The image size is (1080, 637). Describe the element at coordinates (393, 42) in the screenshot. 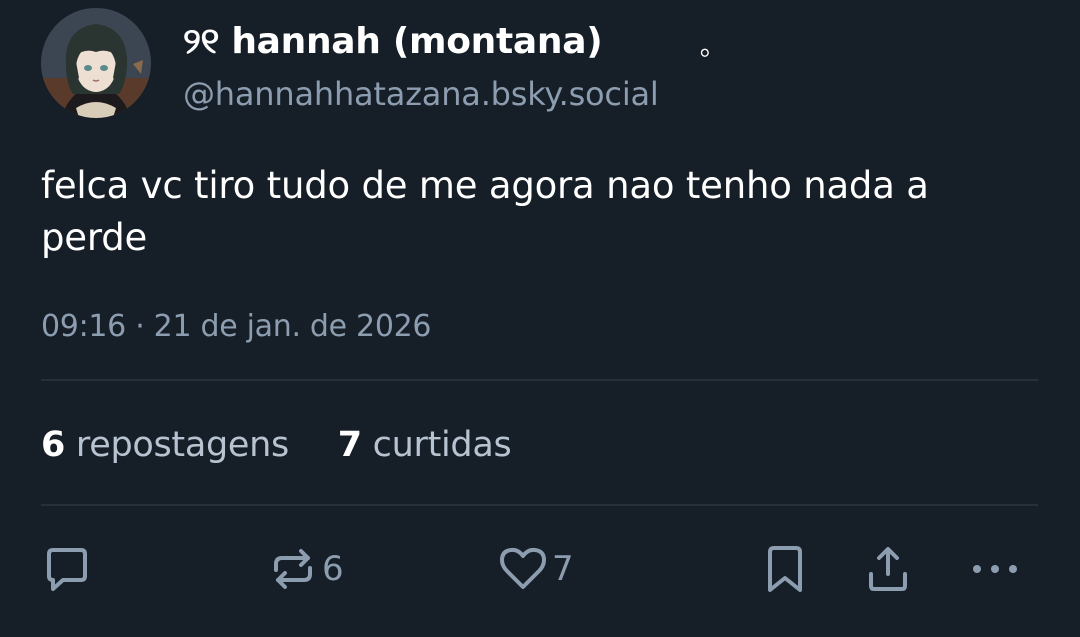

I see `author-display-name: ୨୧ hannah (montana)` at that location.